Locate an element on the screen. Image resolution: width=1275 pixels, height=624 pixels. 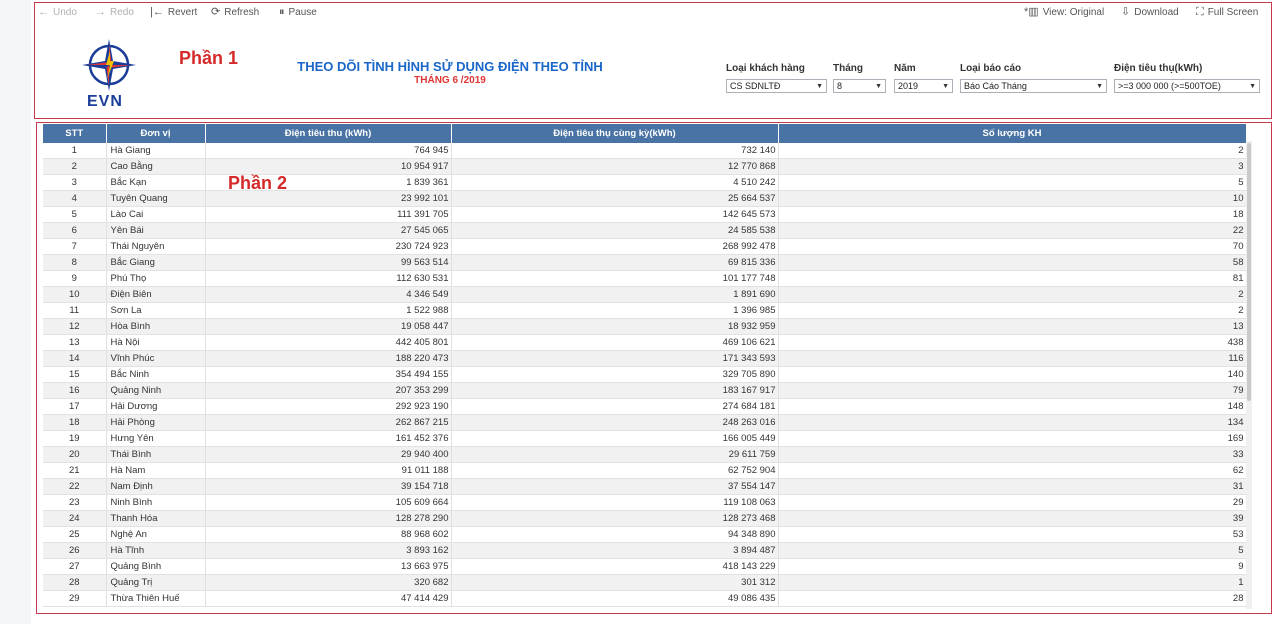
part2-annotation: Phần 2 is located at coordinates (258, 183).